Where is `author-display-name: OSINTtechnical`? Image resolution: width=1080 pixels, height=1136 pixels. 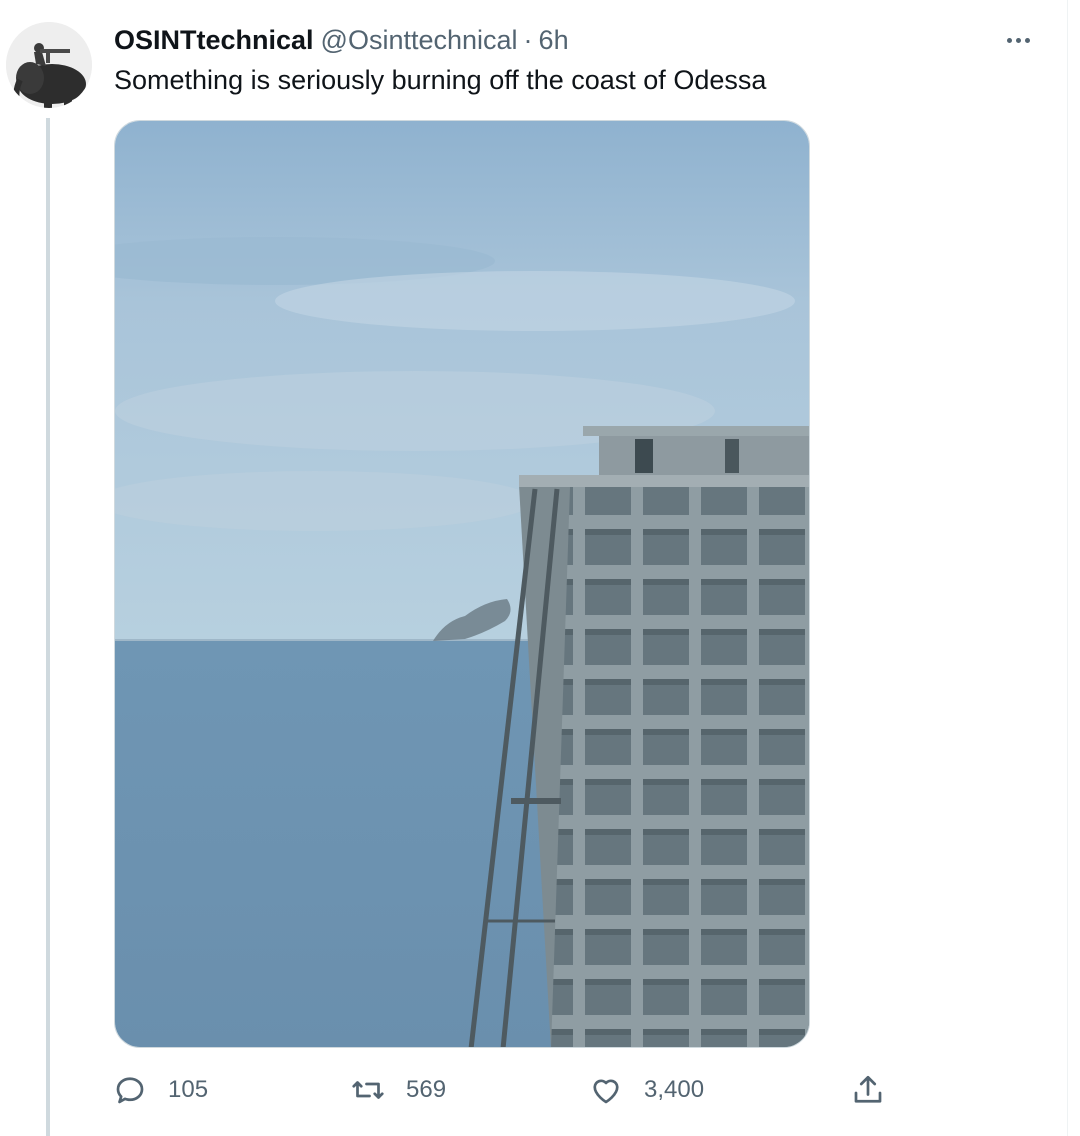
author-display-name: OSINTtechnical is located at coordinates (214, 40).